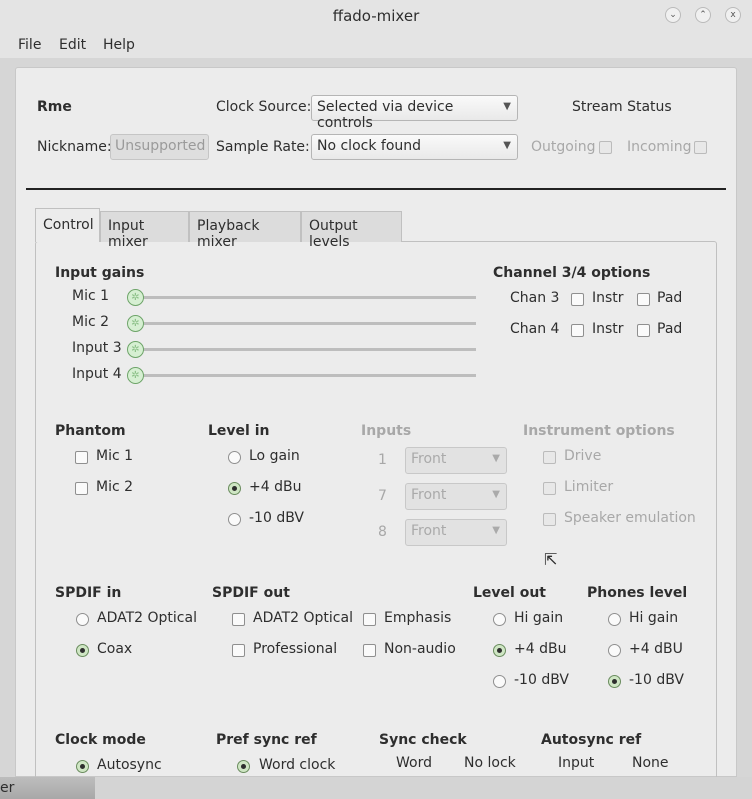  Describe the element at coordinates (274, 456) in the screenshot. I see `level-in-option: Lo gain` at that location.